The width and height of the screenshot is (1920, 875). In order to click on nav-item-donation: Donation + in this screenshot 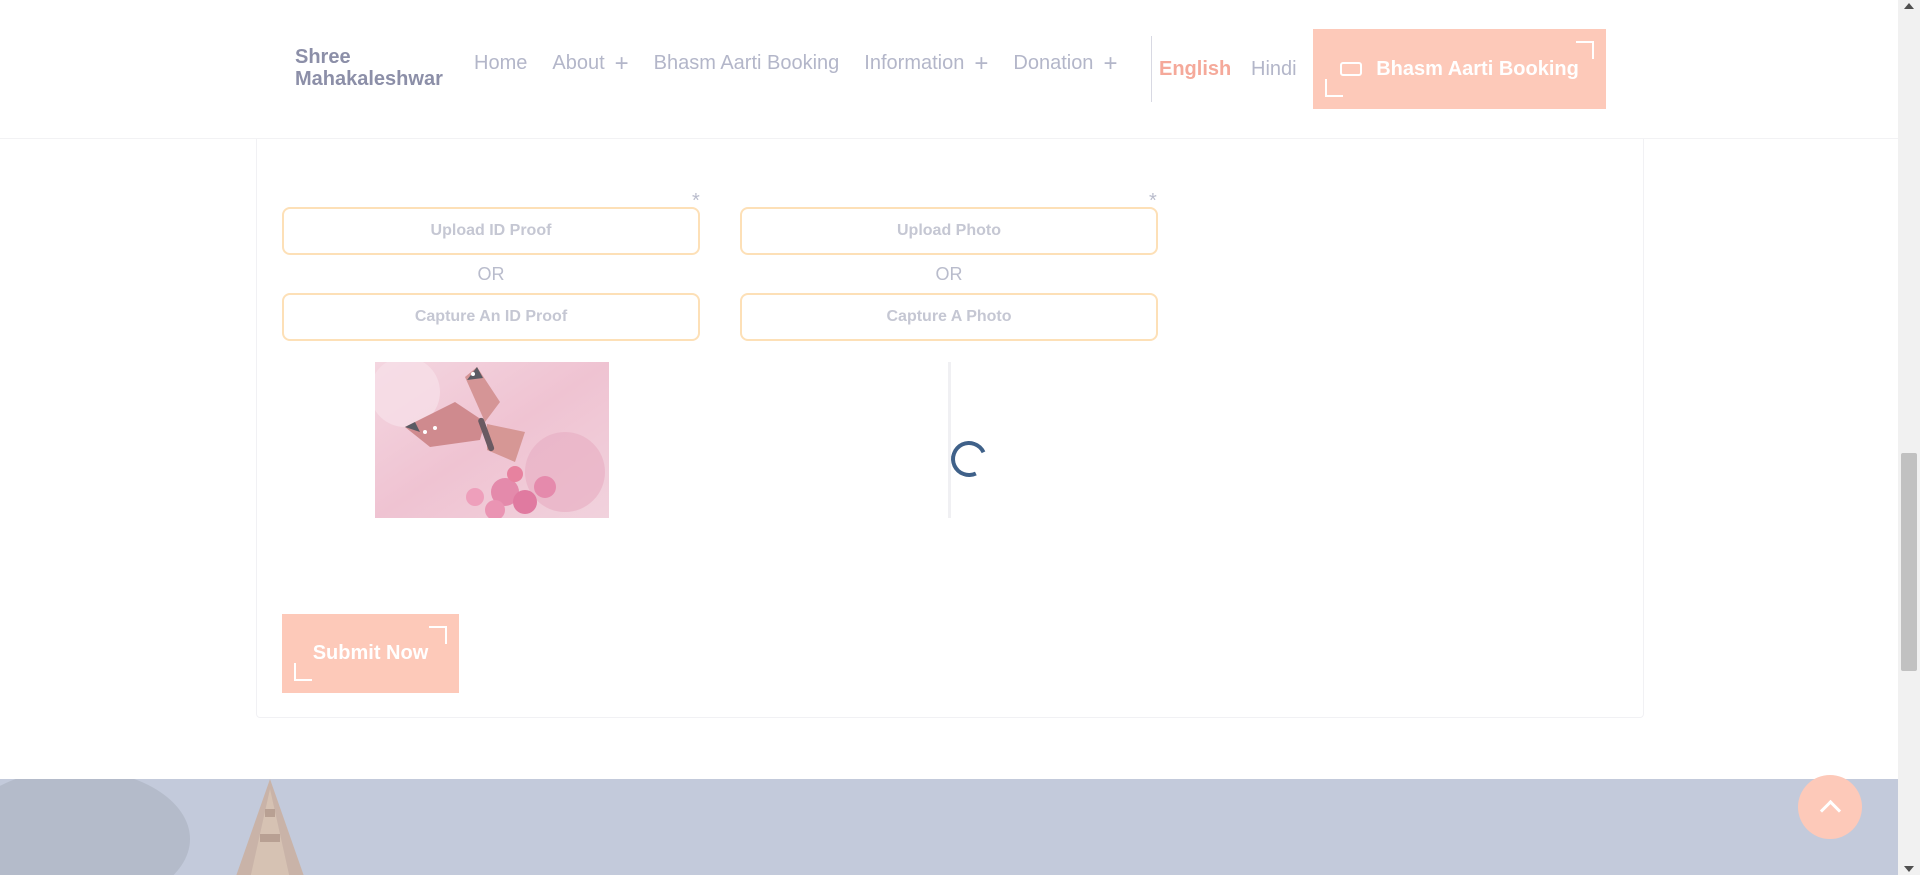, I will do `click(1065, 63)`.